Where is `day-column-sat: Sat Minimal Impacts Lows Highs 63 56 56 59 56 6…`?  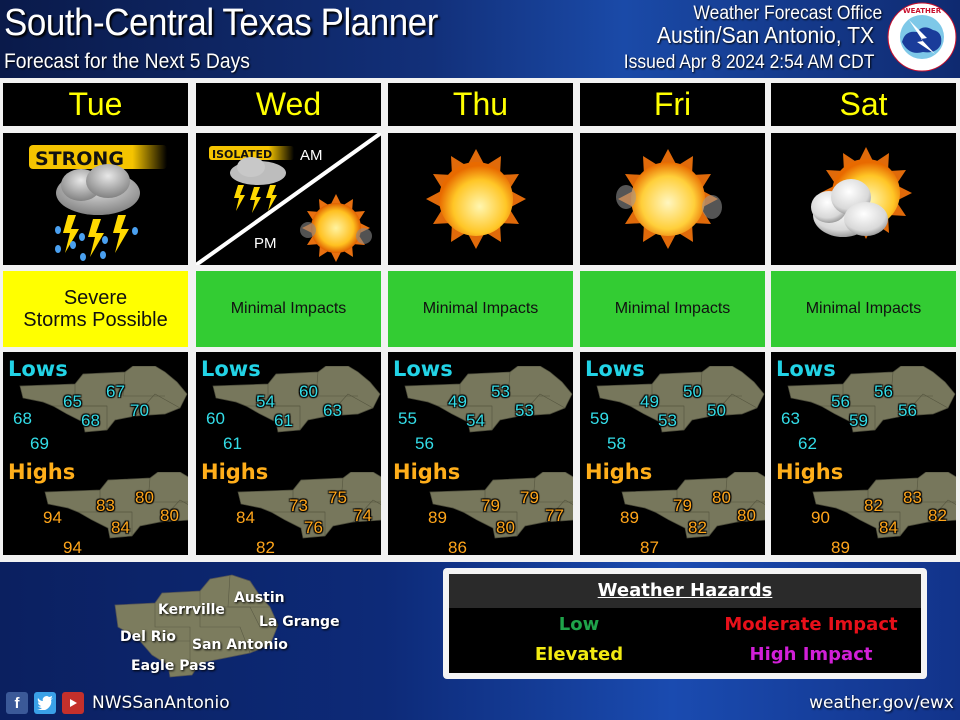
day-column-sat: Sat Minimal Impacts Lows Highs 63 56 56 59 56 6… is located at coordinates (863, 319).